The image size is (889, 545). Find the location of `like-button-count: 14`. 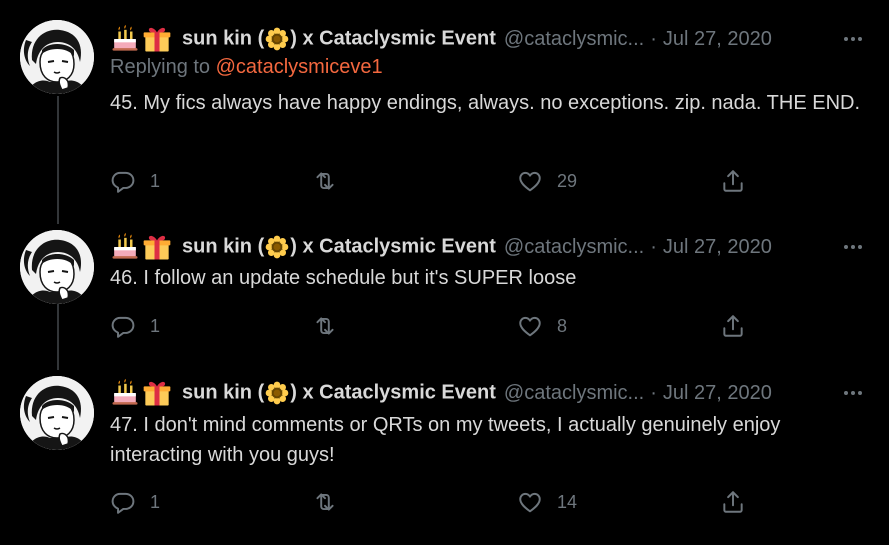

like-button-count: 14 is located at coordinates (567, 501).